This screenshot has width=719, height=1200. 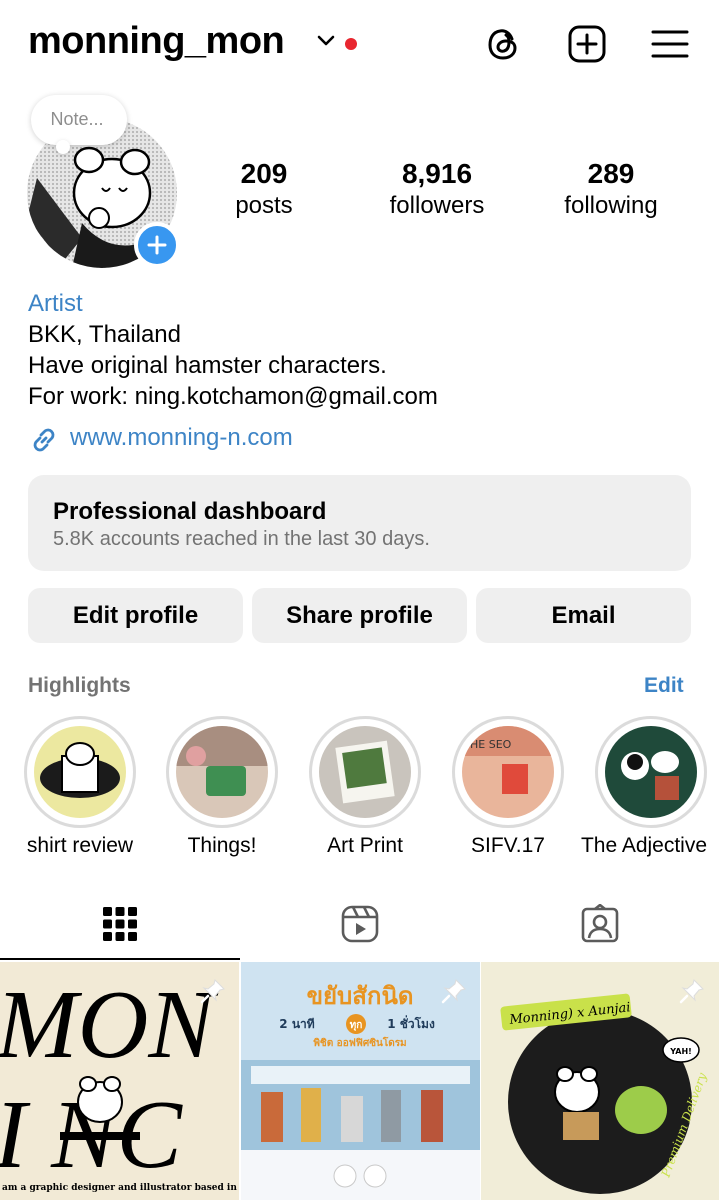 What do you see at coordinates (55, 303) in the screenshot?
I see `bio-category: Artist` at bounding box center [55, 303].